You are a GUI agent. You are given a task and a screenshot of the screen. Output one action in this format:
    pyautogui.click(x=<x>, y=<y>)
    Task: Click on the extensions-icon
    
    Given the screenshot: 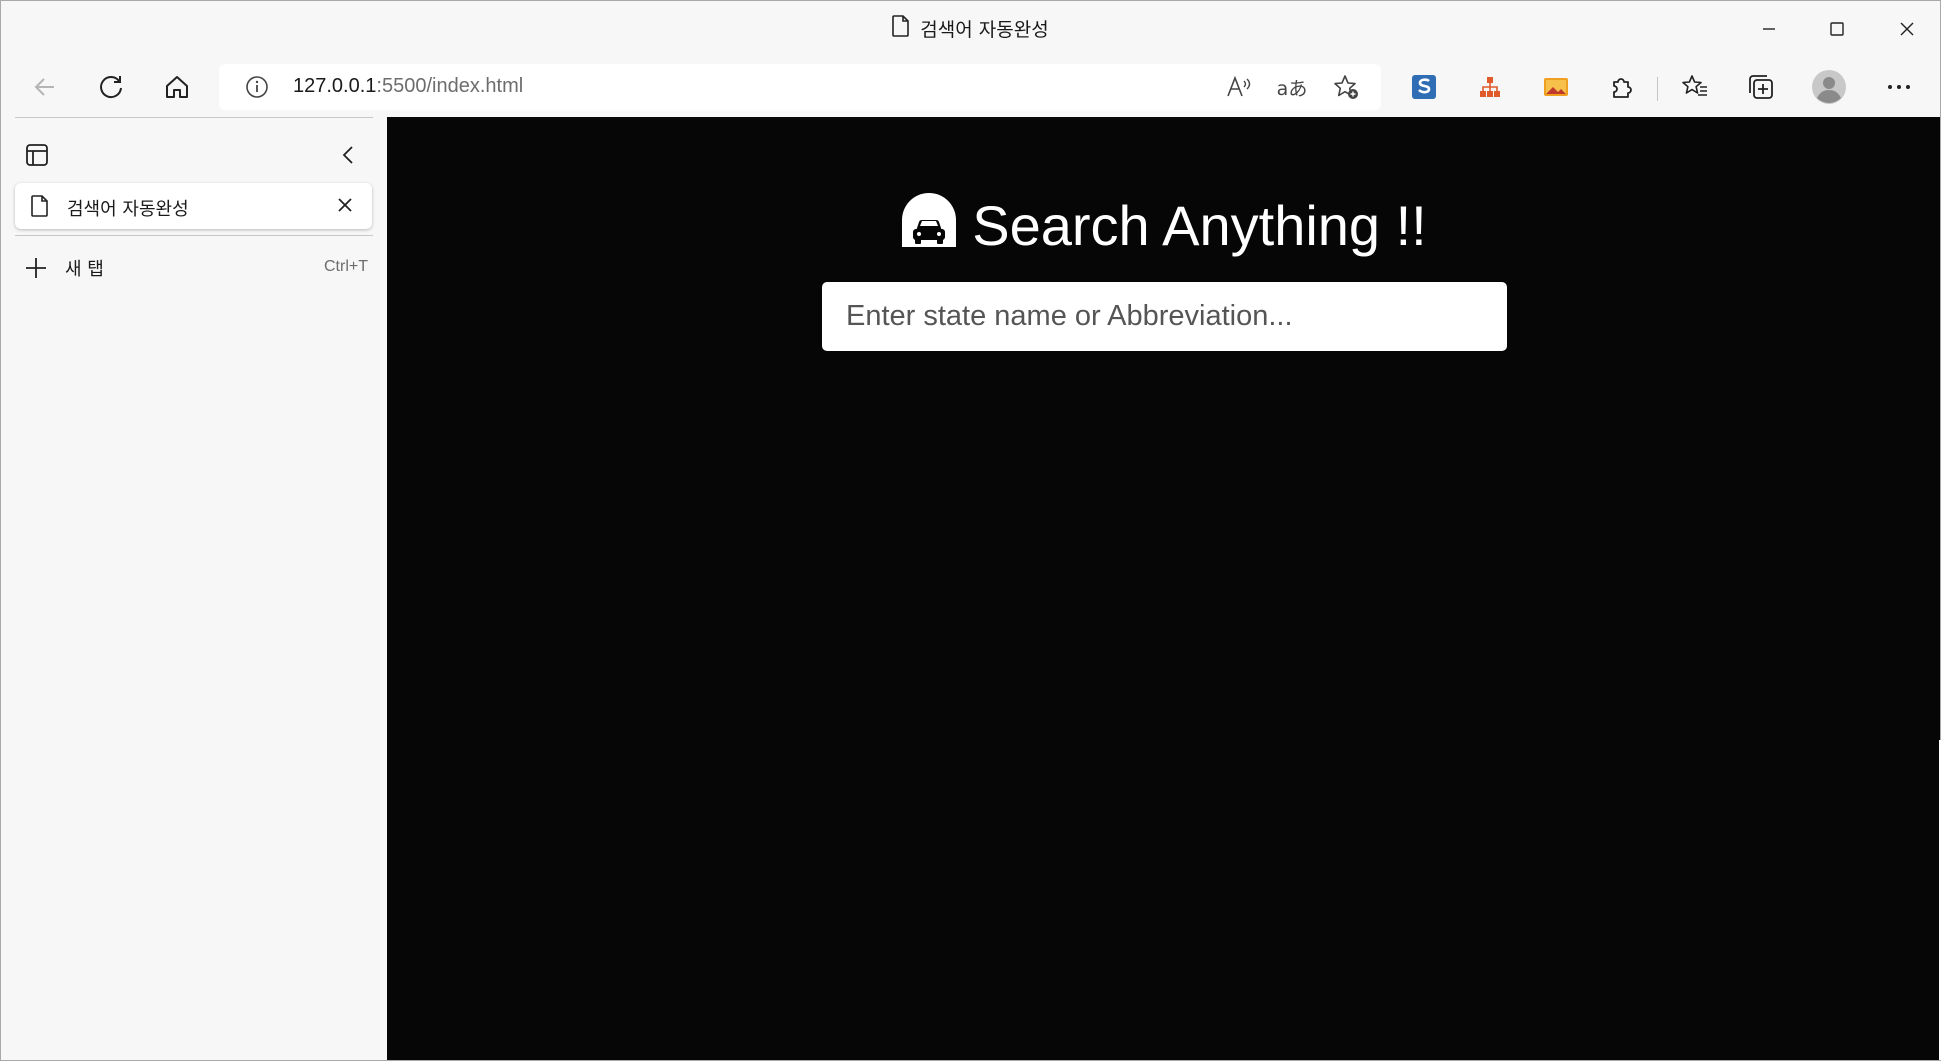 What is the action you would take?
    pyautogui.click(x=1622, y=87)
    